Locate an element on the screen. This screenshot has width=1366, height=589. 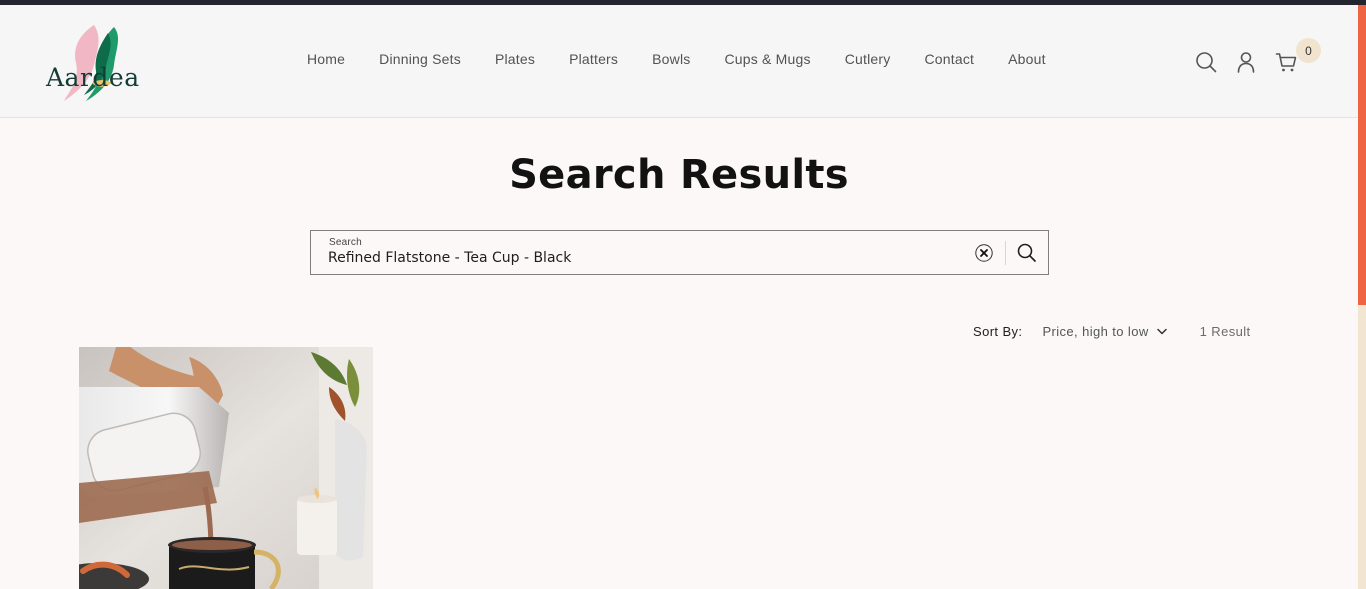
brand-logo: Aardea is located at coordinates (99, 63).